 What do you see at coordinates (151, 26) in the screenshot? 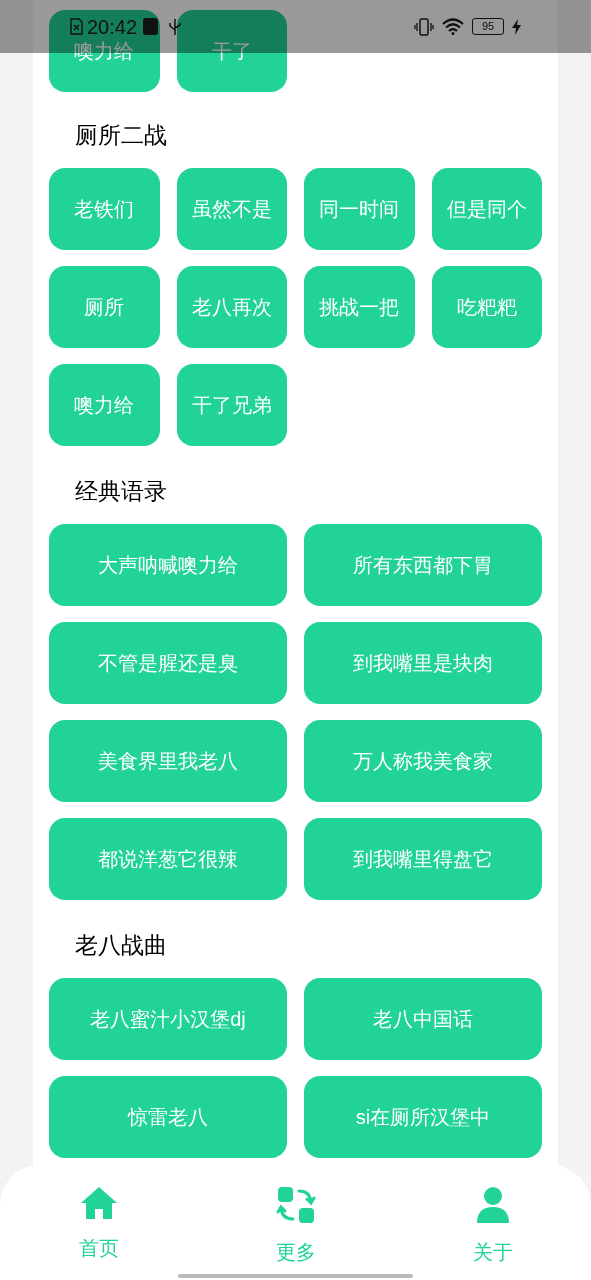
I see `nfc-icon` at bounding box center [151, 26].